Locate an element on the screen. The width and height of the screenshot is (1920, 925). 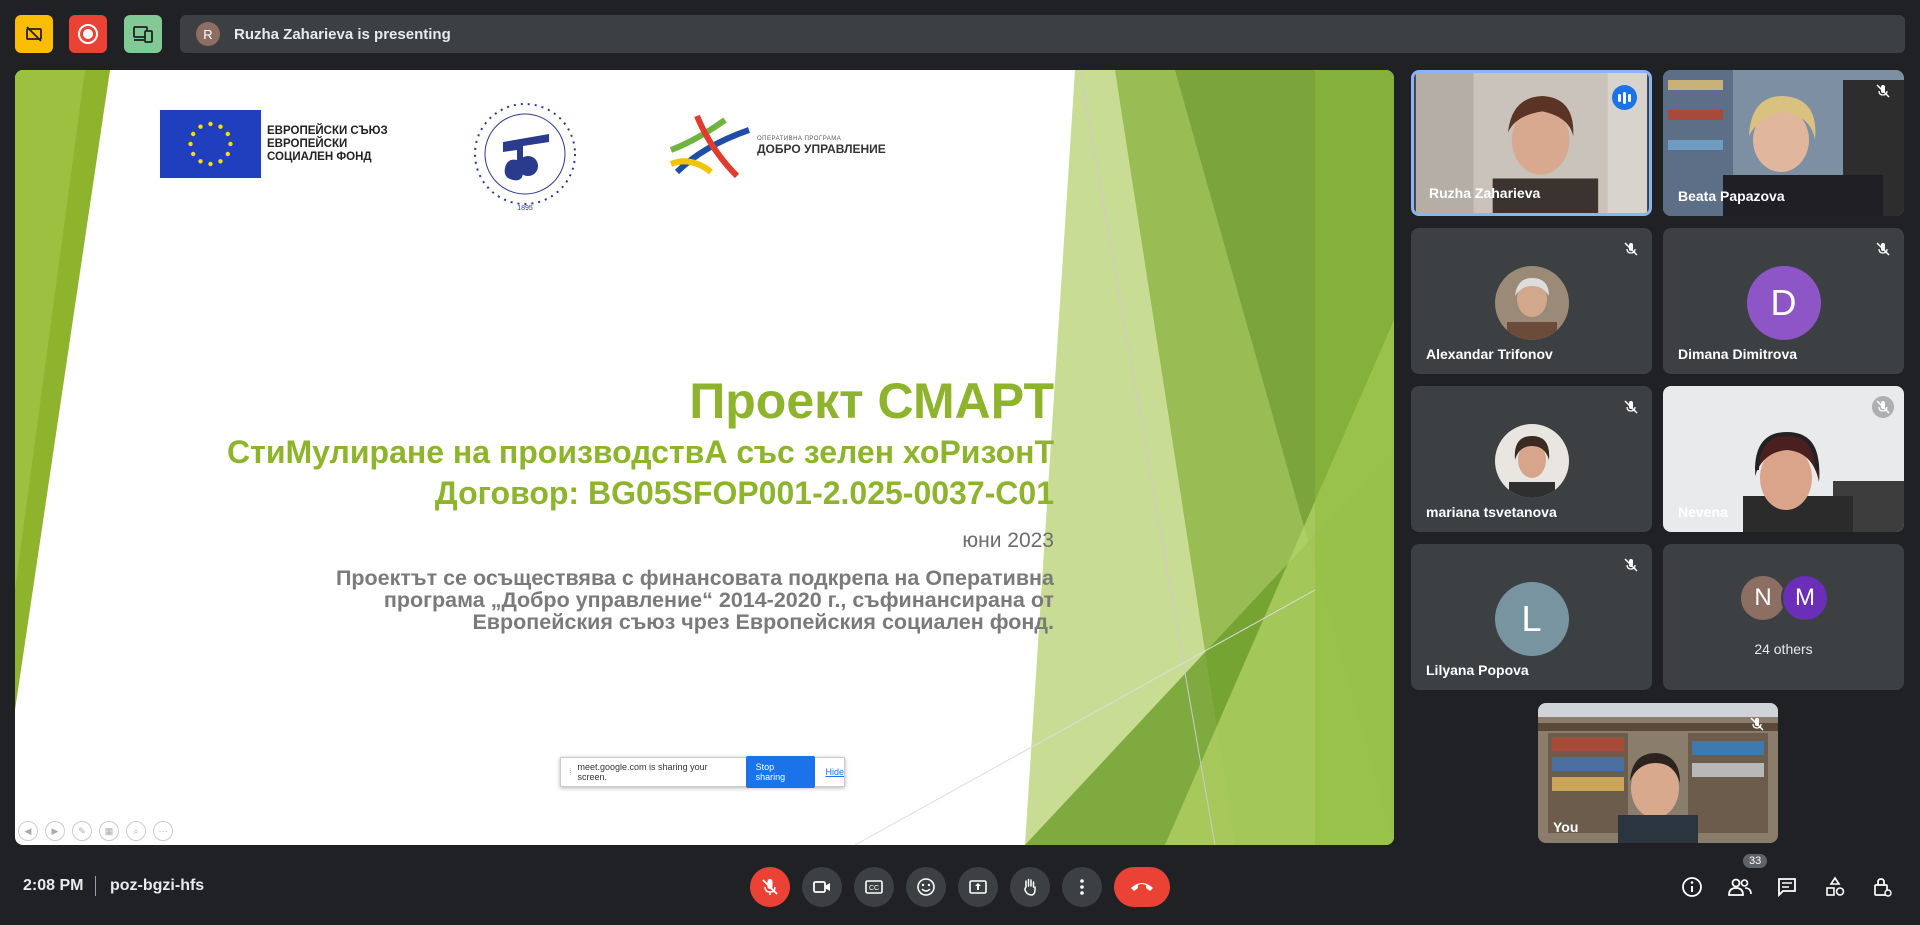
companion-icon is located at coordinates (143, 34).